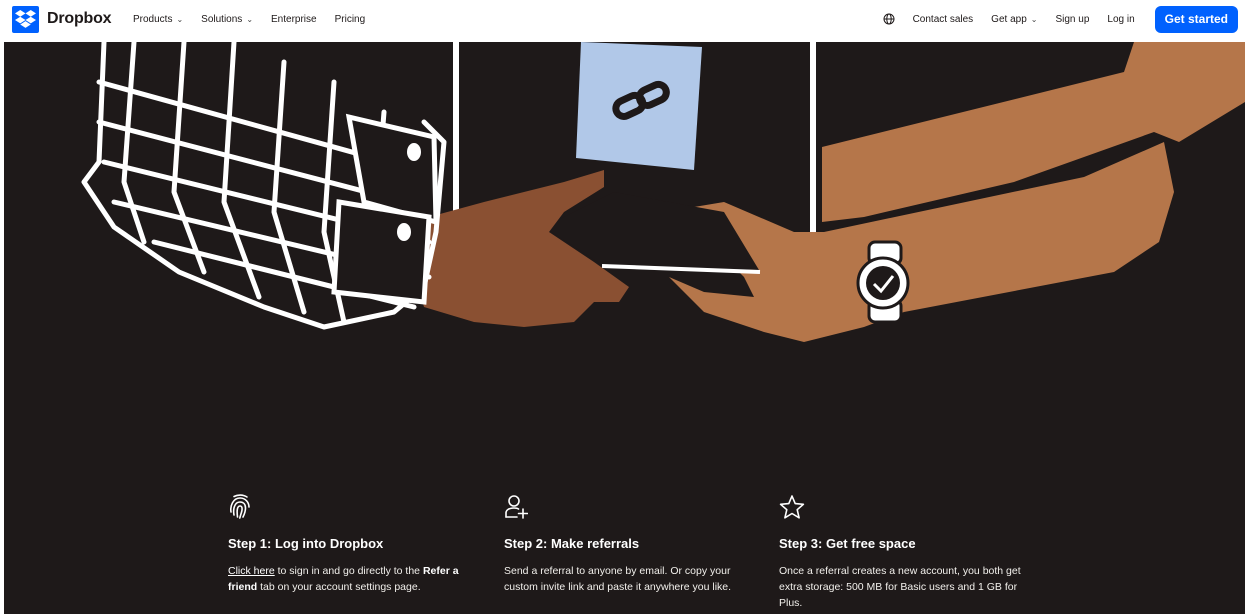 The image size is (1250, 614). I want to click on star-icon, so click(792, 507).